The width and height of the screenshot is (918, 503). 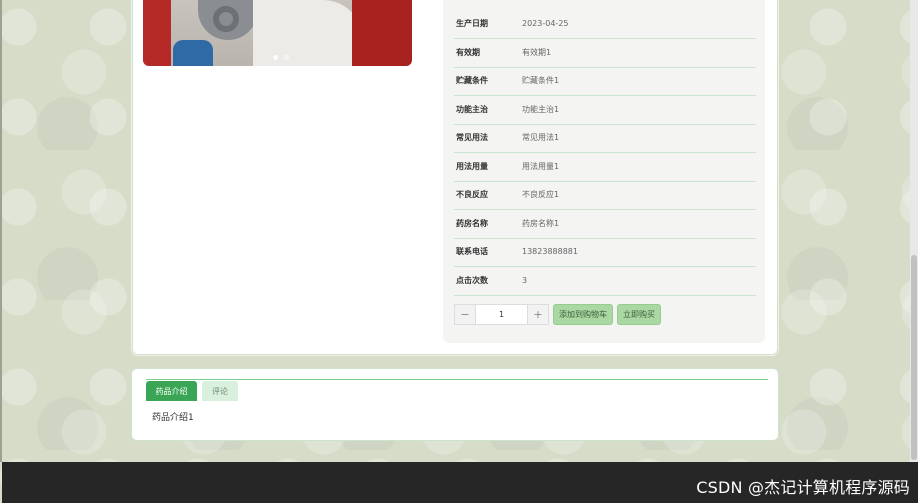 I want to click on buy-now-button: 立即购买, so click(x=639, y=314).